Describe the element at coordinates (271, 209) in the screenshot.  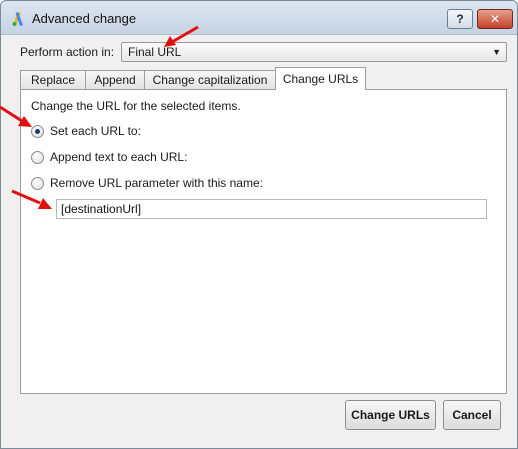
I see `url-input` at that location.